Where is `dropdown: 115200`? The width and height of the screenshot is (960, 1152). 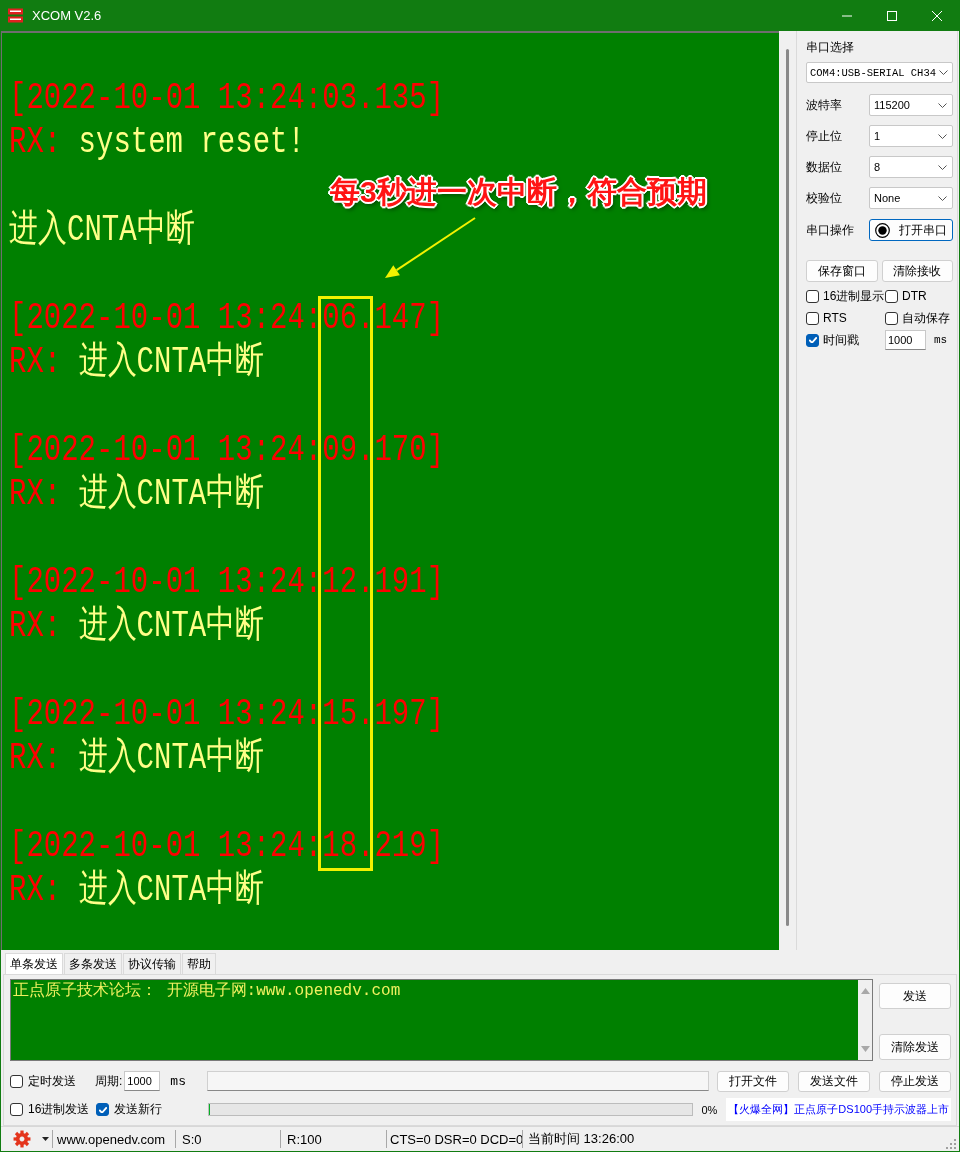
dropdown: 115200 is located at coordinates (911, 105).